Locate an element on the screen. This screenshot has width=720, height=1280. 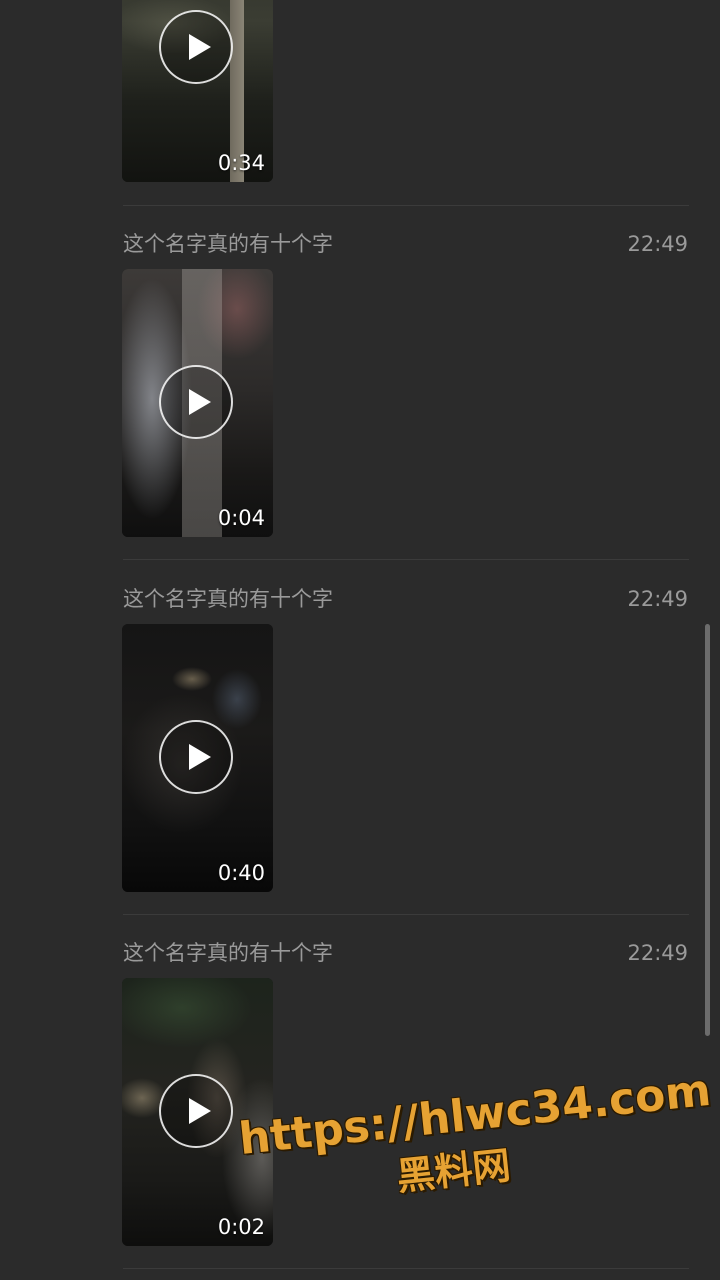
watermark: https://hlwc34.com 黑料网 is located at coordinates (475, 1162).